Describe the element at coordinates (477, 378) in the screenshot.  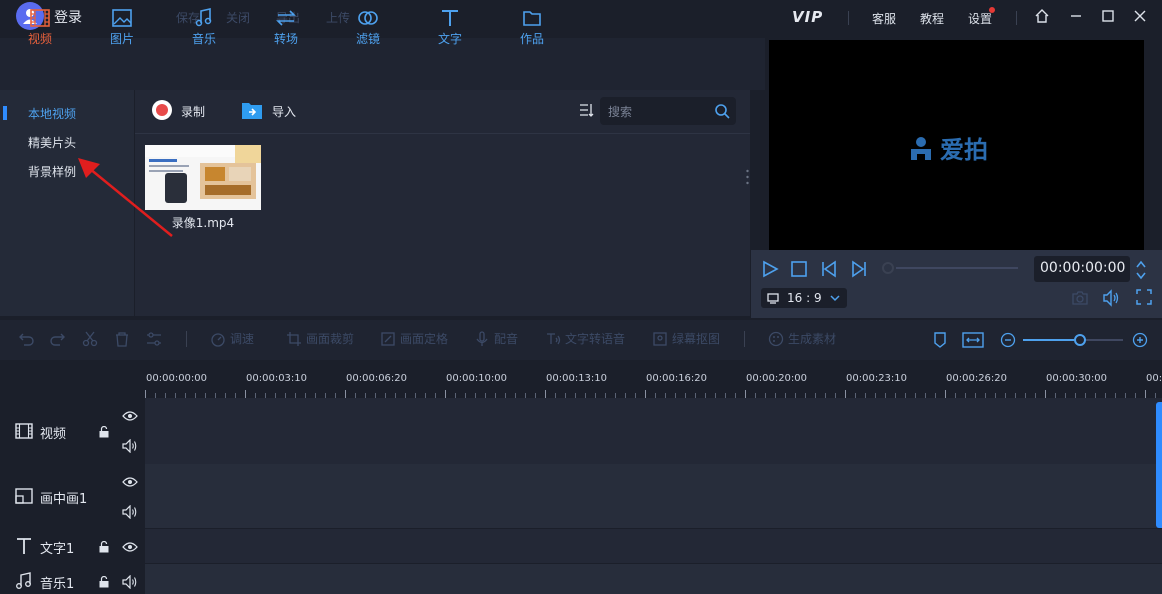
I see `tick-label: 00:00:10:00` at that location.